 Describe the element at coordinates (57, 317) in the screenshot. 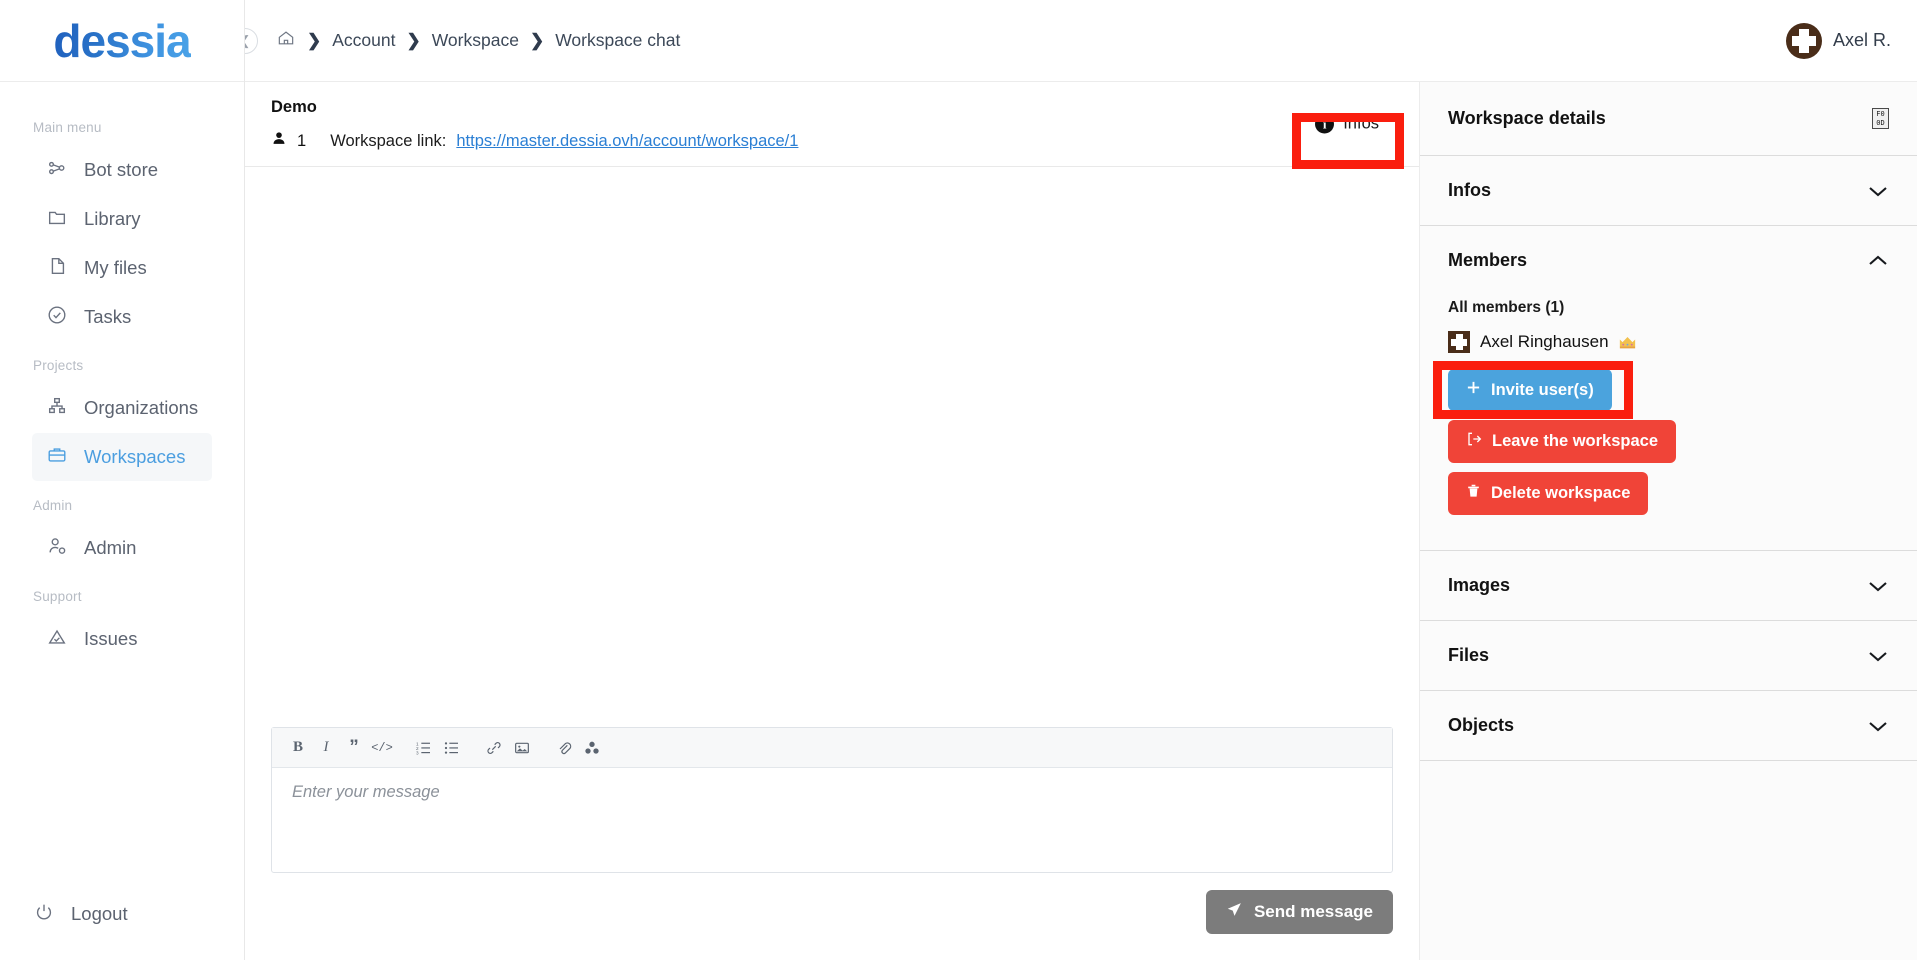

I see `check-circle-icon` at that location.